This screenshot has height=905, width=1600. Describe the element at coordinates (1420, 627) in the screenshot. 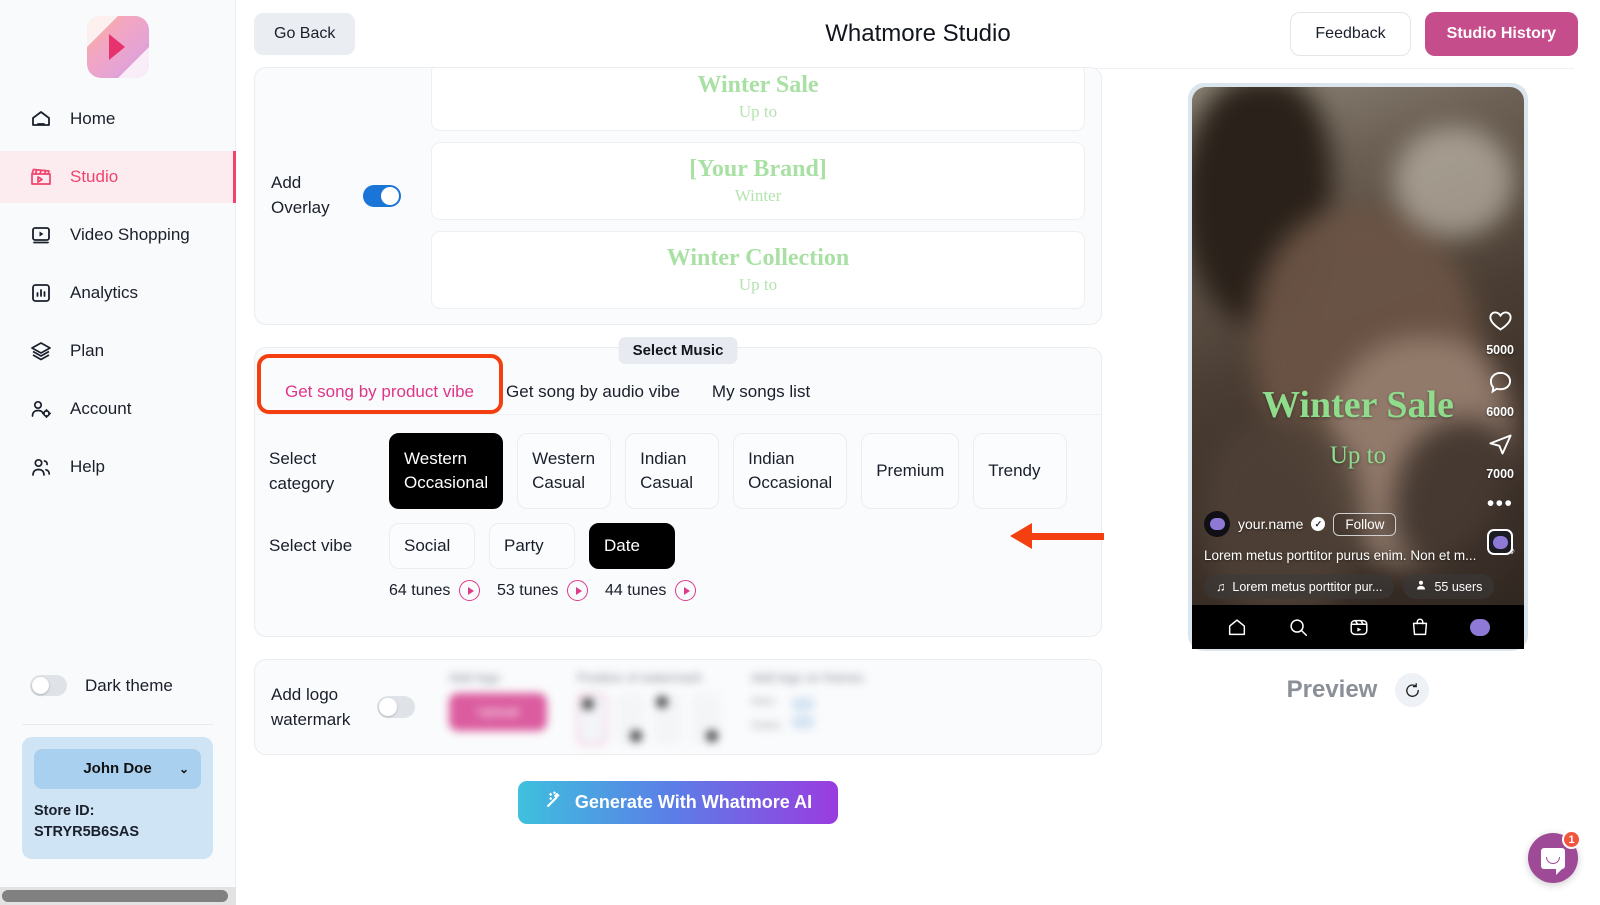

I see `shop-bag-icon` at that location.